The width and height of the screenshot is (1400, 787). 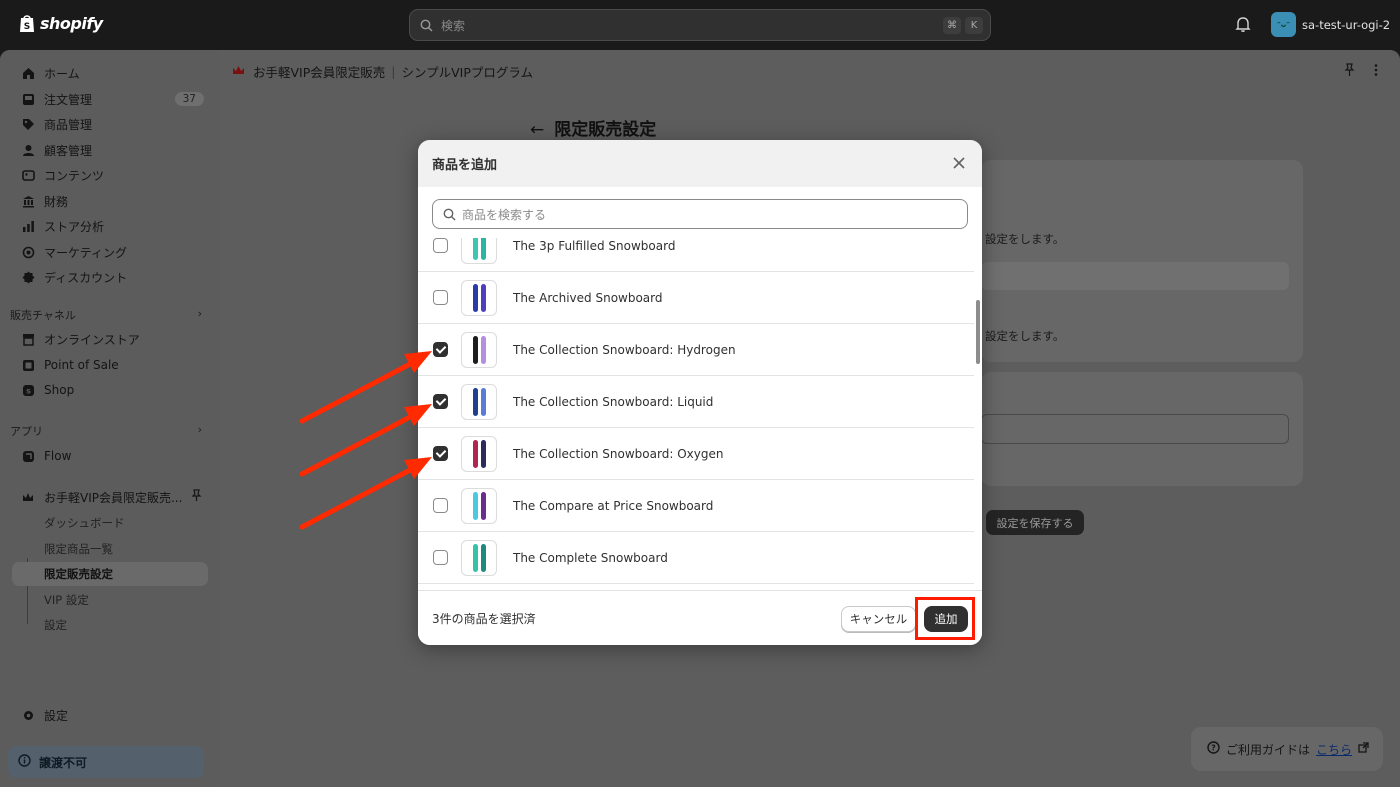 I want to click on product-row: The Collection Snowboard: Hydrogen, so click(x=696, y=350).